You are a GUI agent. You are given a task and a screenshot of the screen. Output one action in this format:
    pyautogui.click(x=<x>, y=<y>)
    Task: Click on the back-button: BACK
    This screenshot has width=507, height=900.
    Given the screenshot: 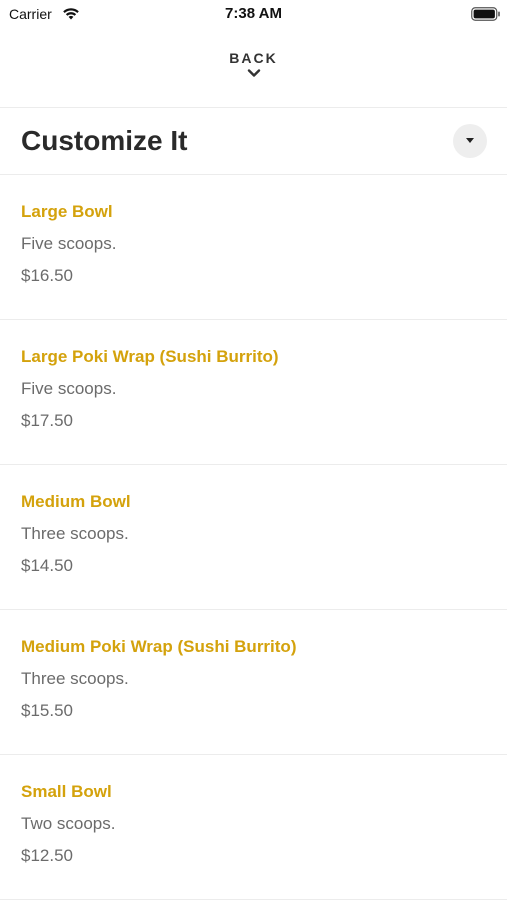 What is the action you would take?
    pyautogui.click(x=253, y=69)
    